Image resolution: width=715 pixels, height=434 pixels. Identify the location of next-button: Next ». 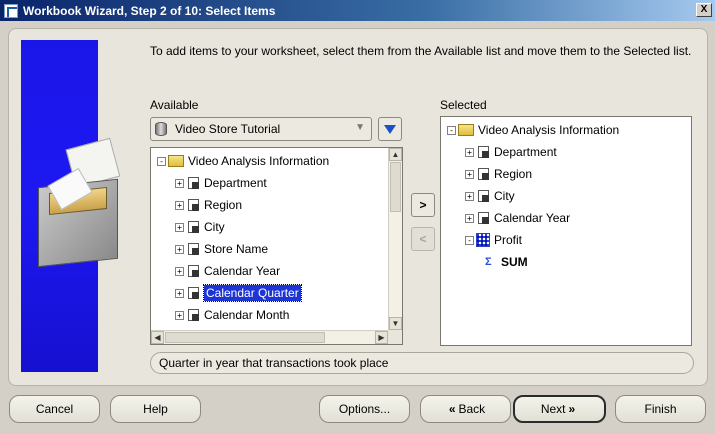
(559, 409).